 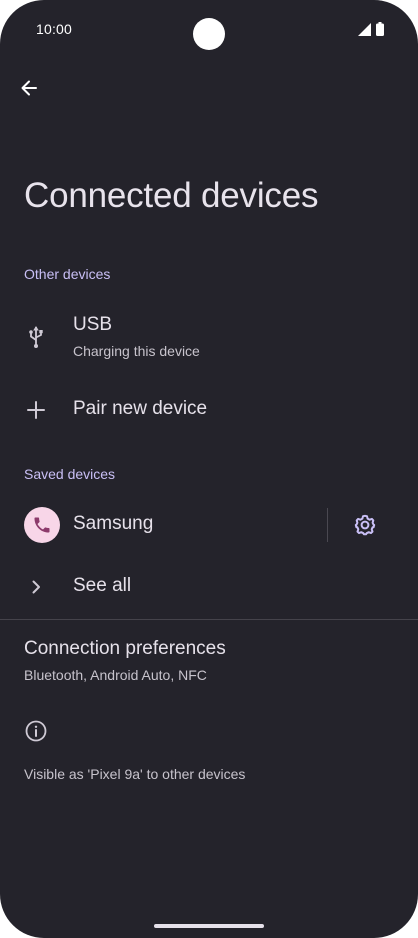 I want to click on back-button, so click(x=29, y=88).